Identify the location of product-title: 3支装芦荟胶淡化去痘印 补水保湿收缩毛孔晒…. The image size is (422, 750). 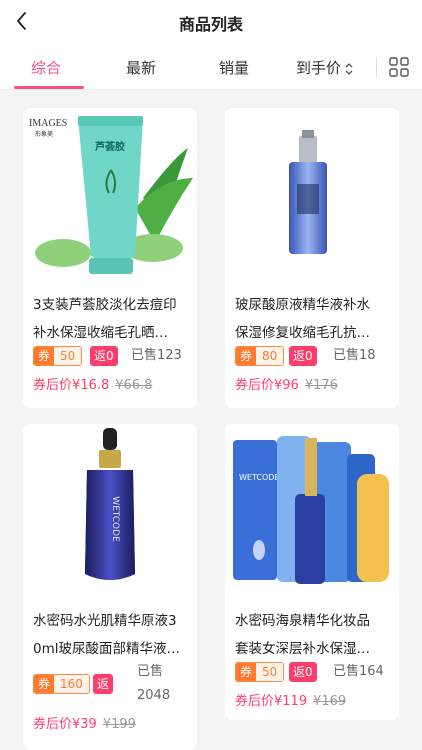
(111, 319).